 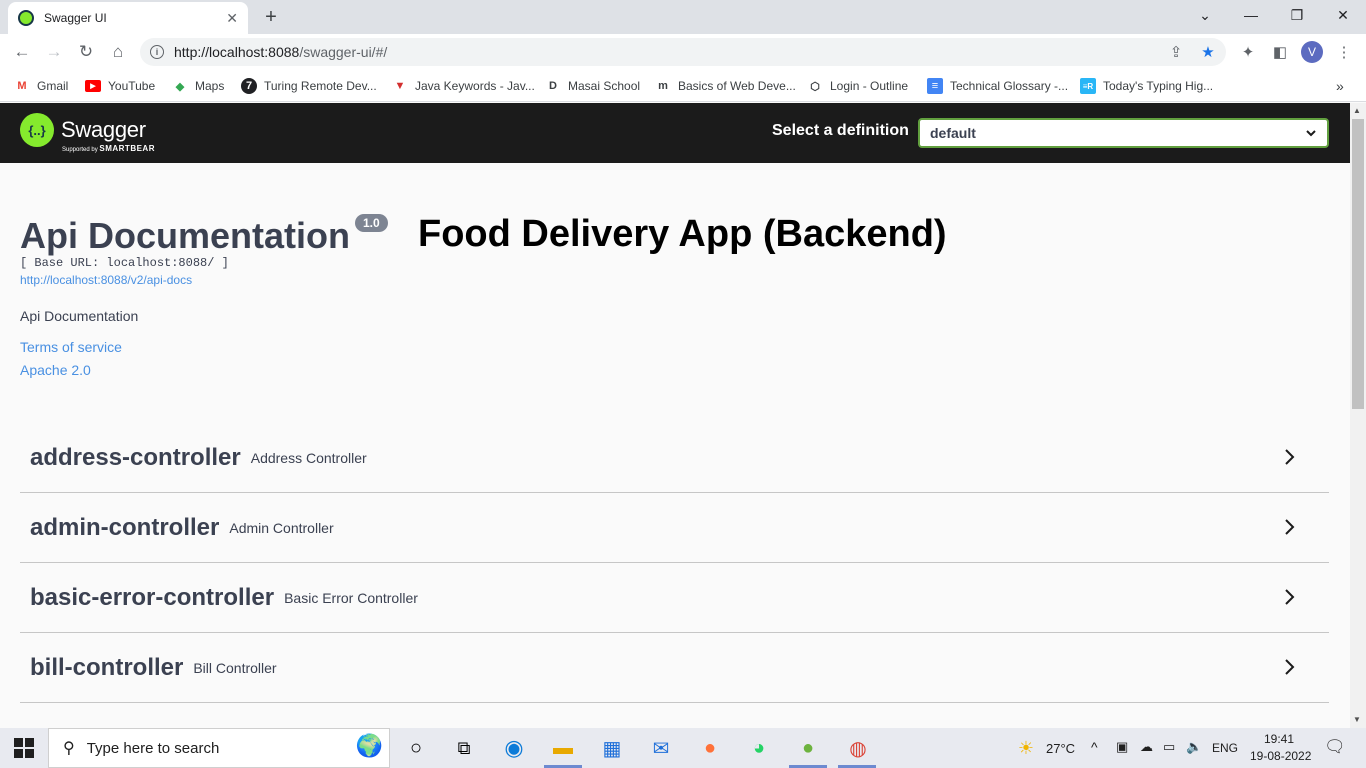 What do you see at coordinates (1146, 747) in the screenshot?
I see `onedrive-icon: ☁` at bounding box center [1146, 747].